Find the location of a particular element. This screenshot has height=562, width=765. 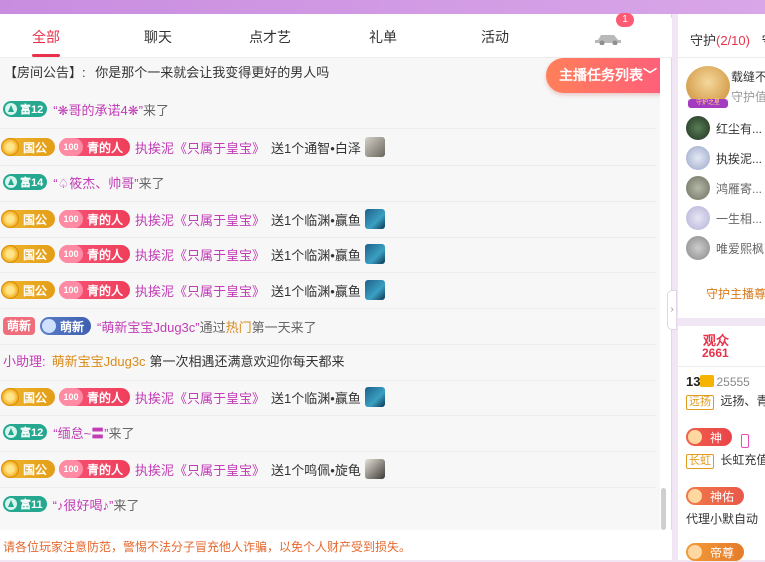

sidebar-divider is located at coordinates (721, 322).